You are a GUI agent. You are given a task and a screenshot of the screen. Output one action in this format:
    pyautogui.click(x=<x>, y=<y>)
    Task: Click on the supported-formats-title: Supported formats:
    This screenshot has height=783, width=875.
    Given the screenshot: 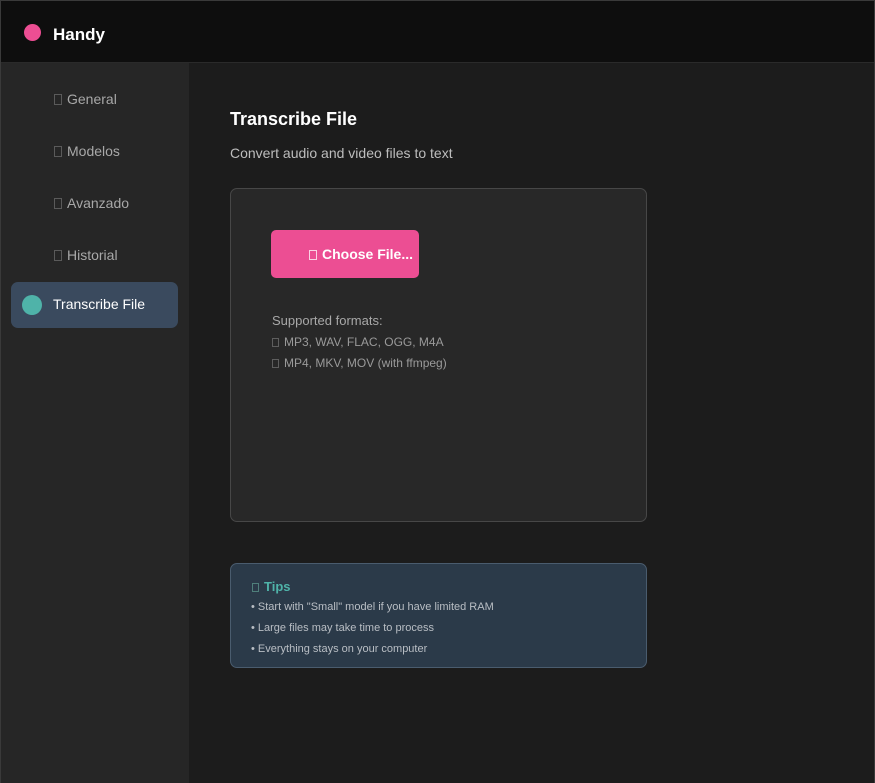 What is the action you would take?
    pyautogui.click(x=327, y=320)
    